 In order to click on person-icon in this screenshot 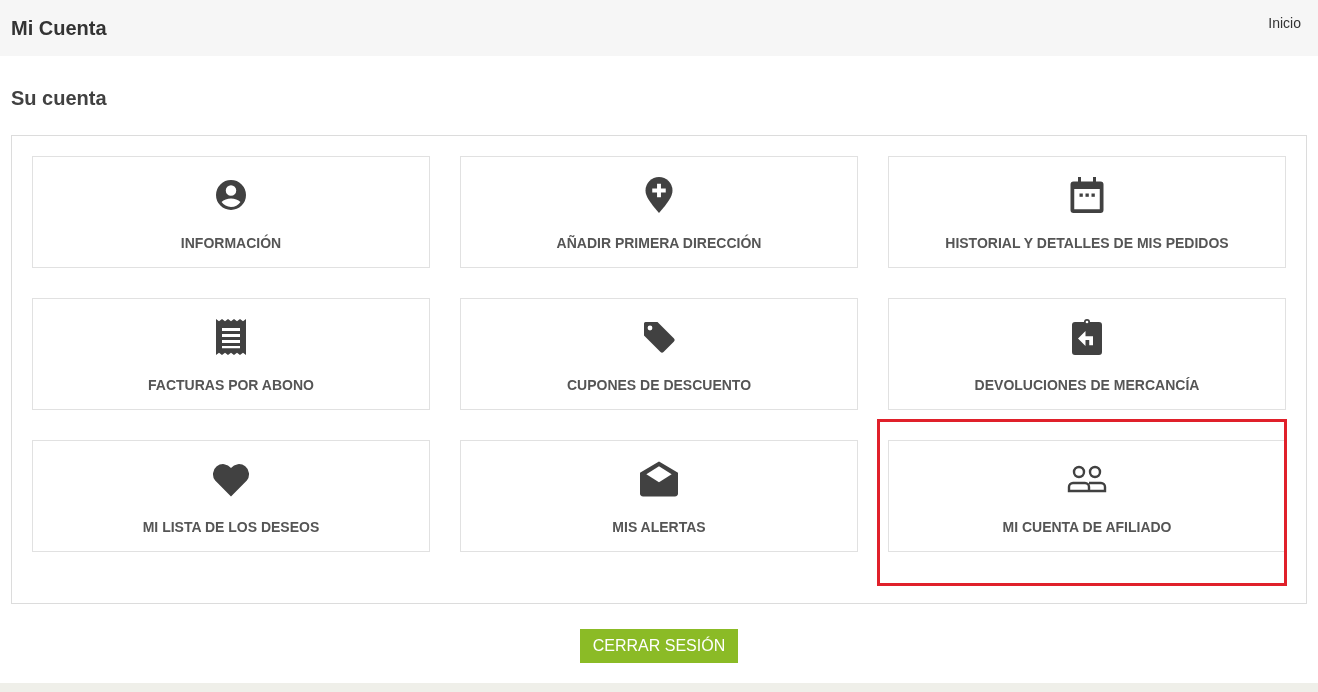, I will do `click(231, 195)`.